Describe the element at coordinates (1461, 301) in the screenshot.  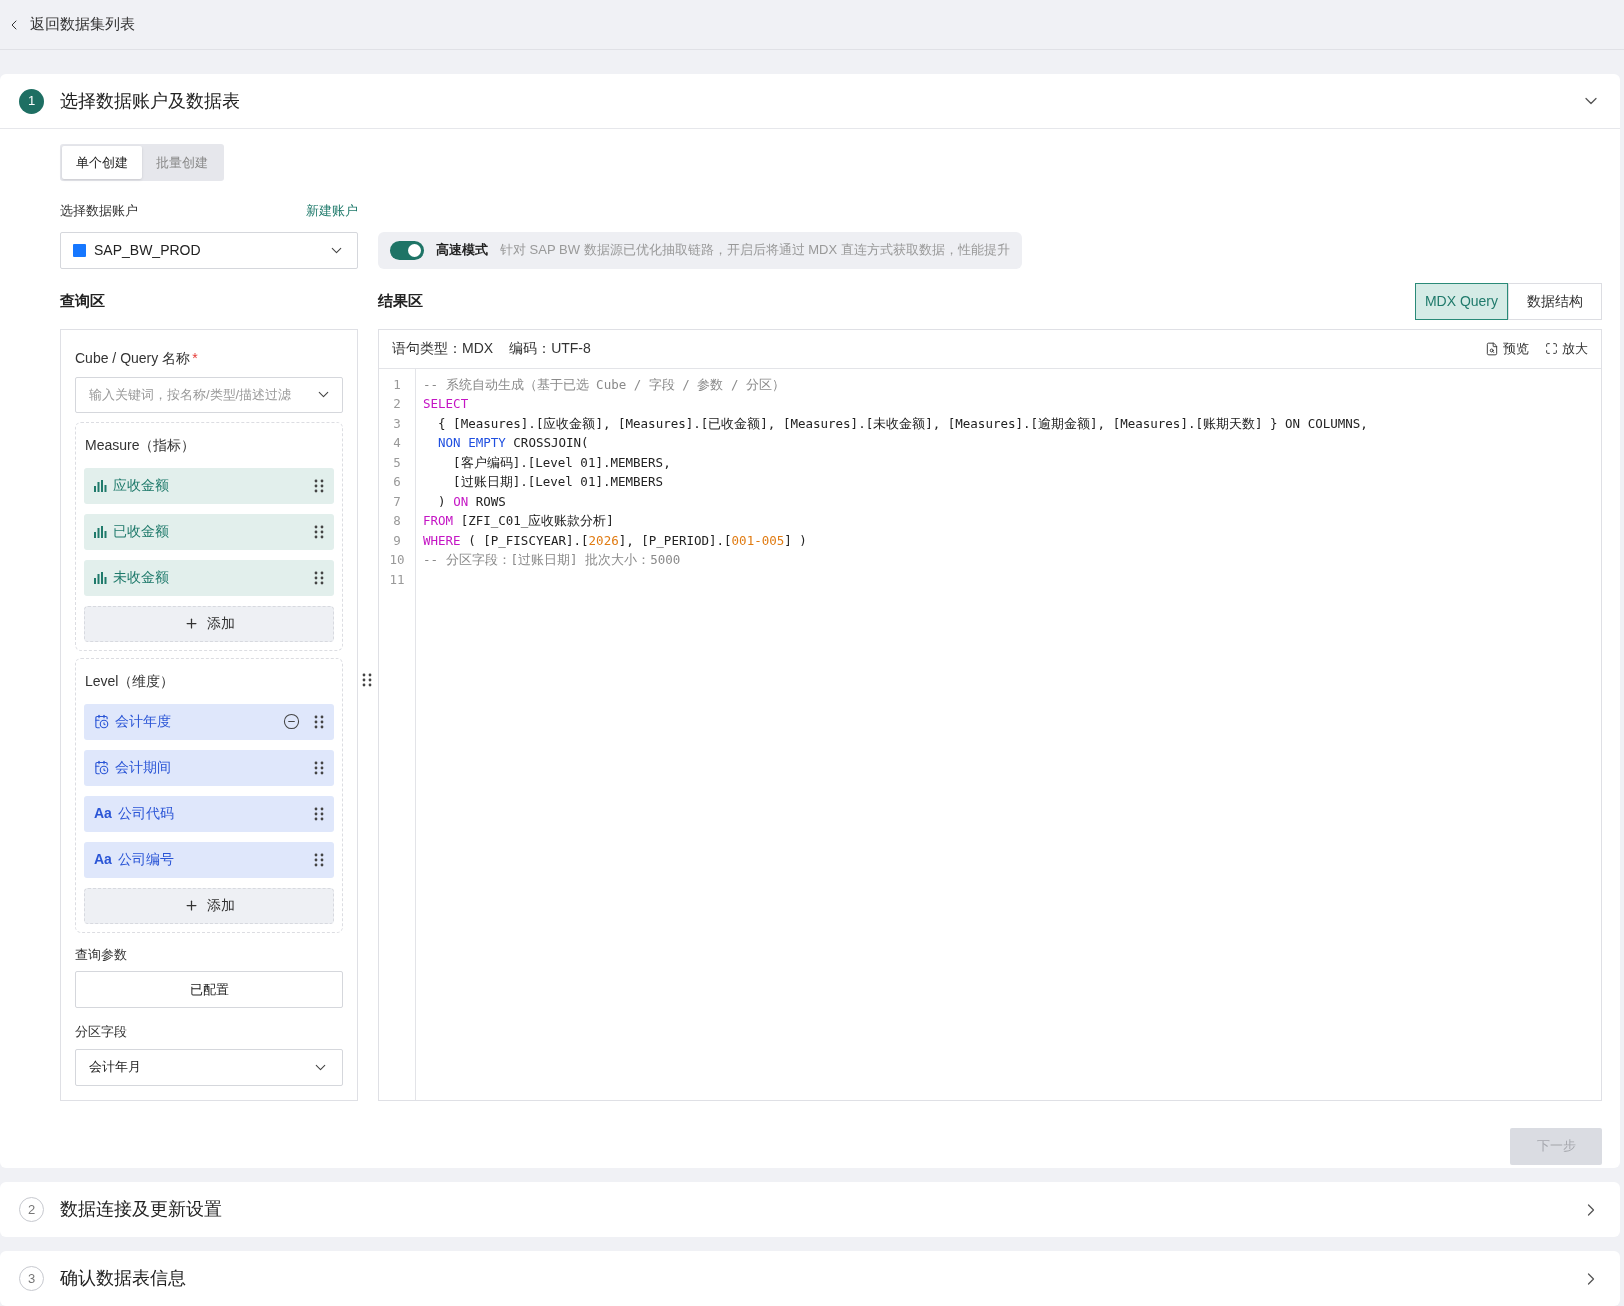
I see `view-tab: MDX Query` at that location.